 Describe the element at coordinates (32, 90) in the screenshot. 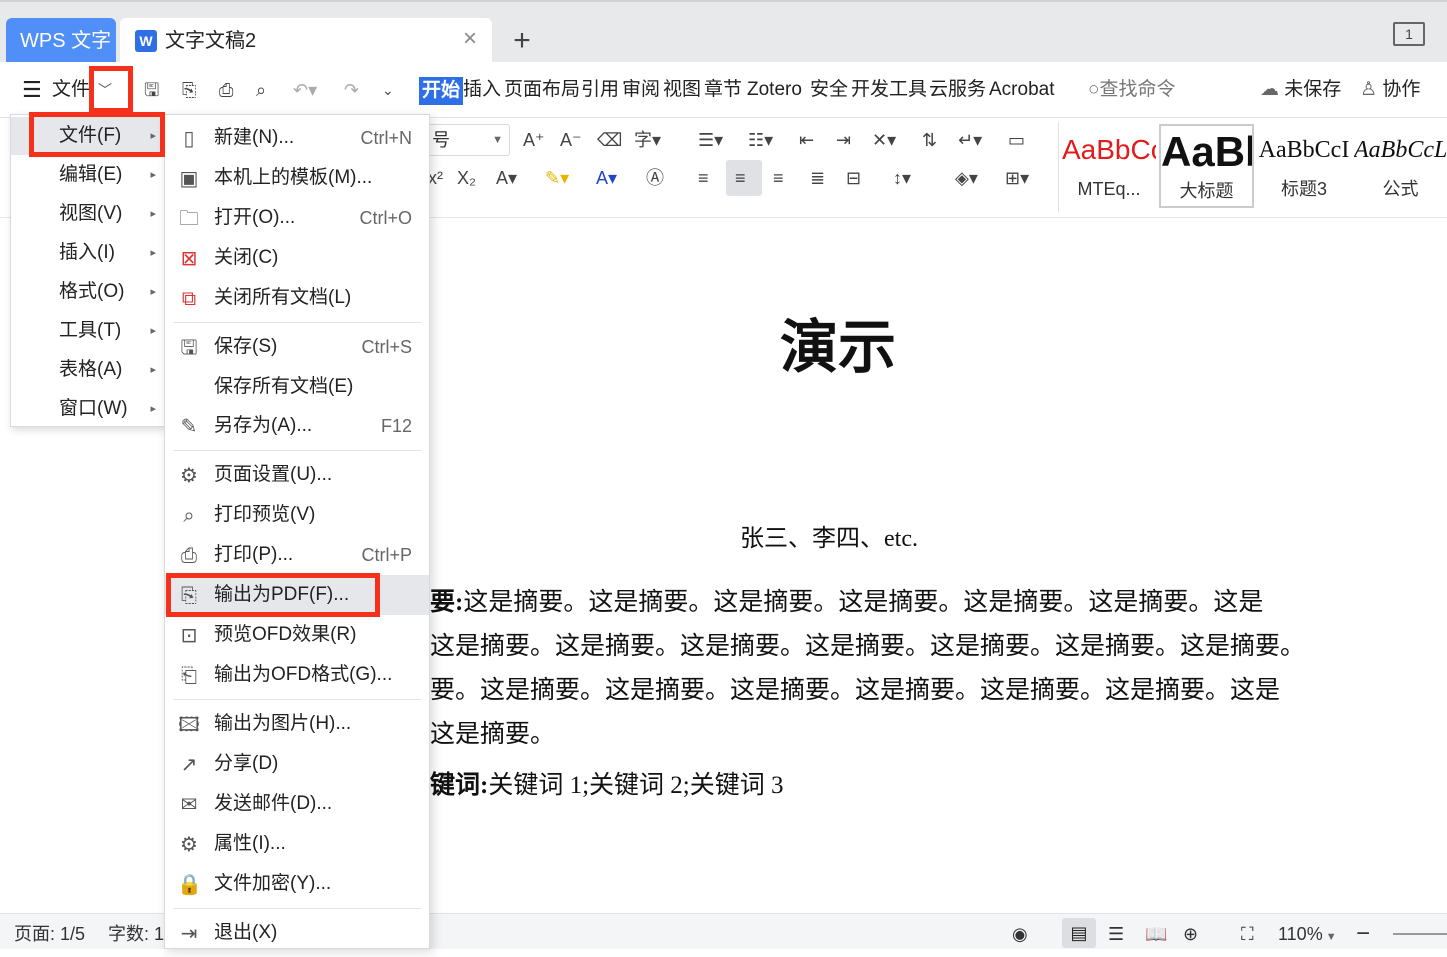

I see `hamburger-menu-icon: ☰` at that location.